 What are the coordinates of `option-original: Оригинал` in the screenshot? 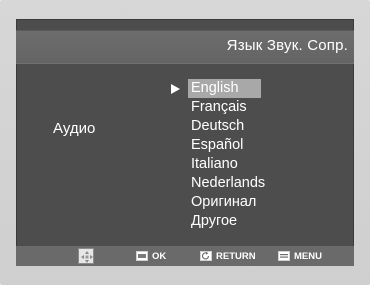 It's located at (228, 202).